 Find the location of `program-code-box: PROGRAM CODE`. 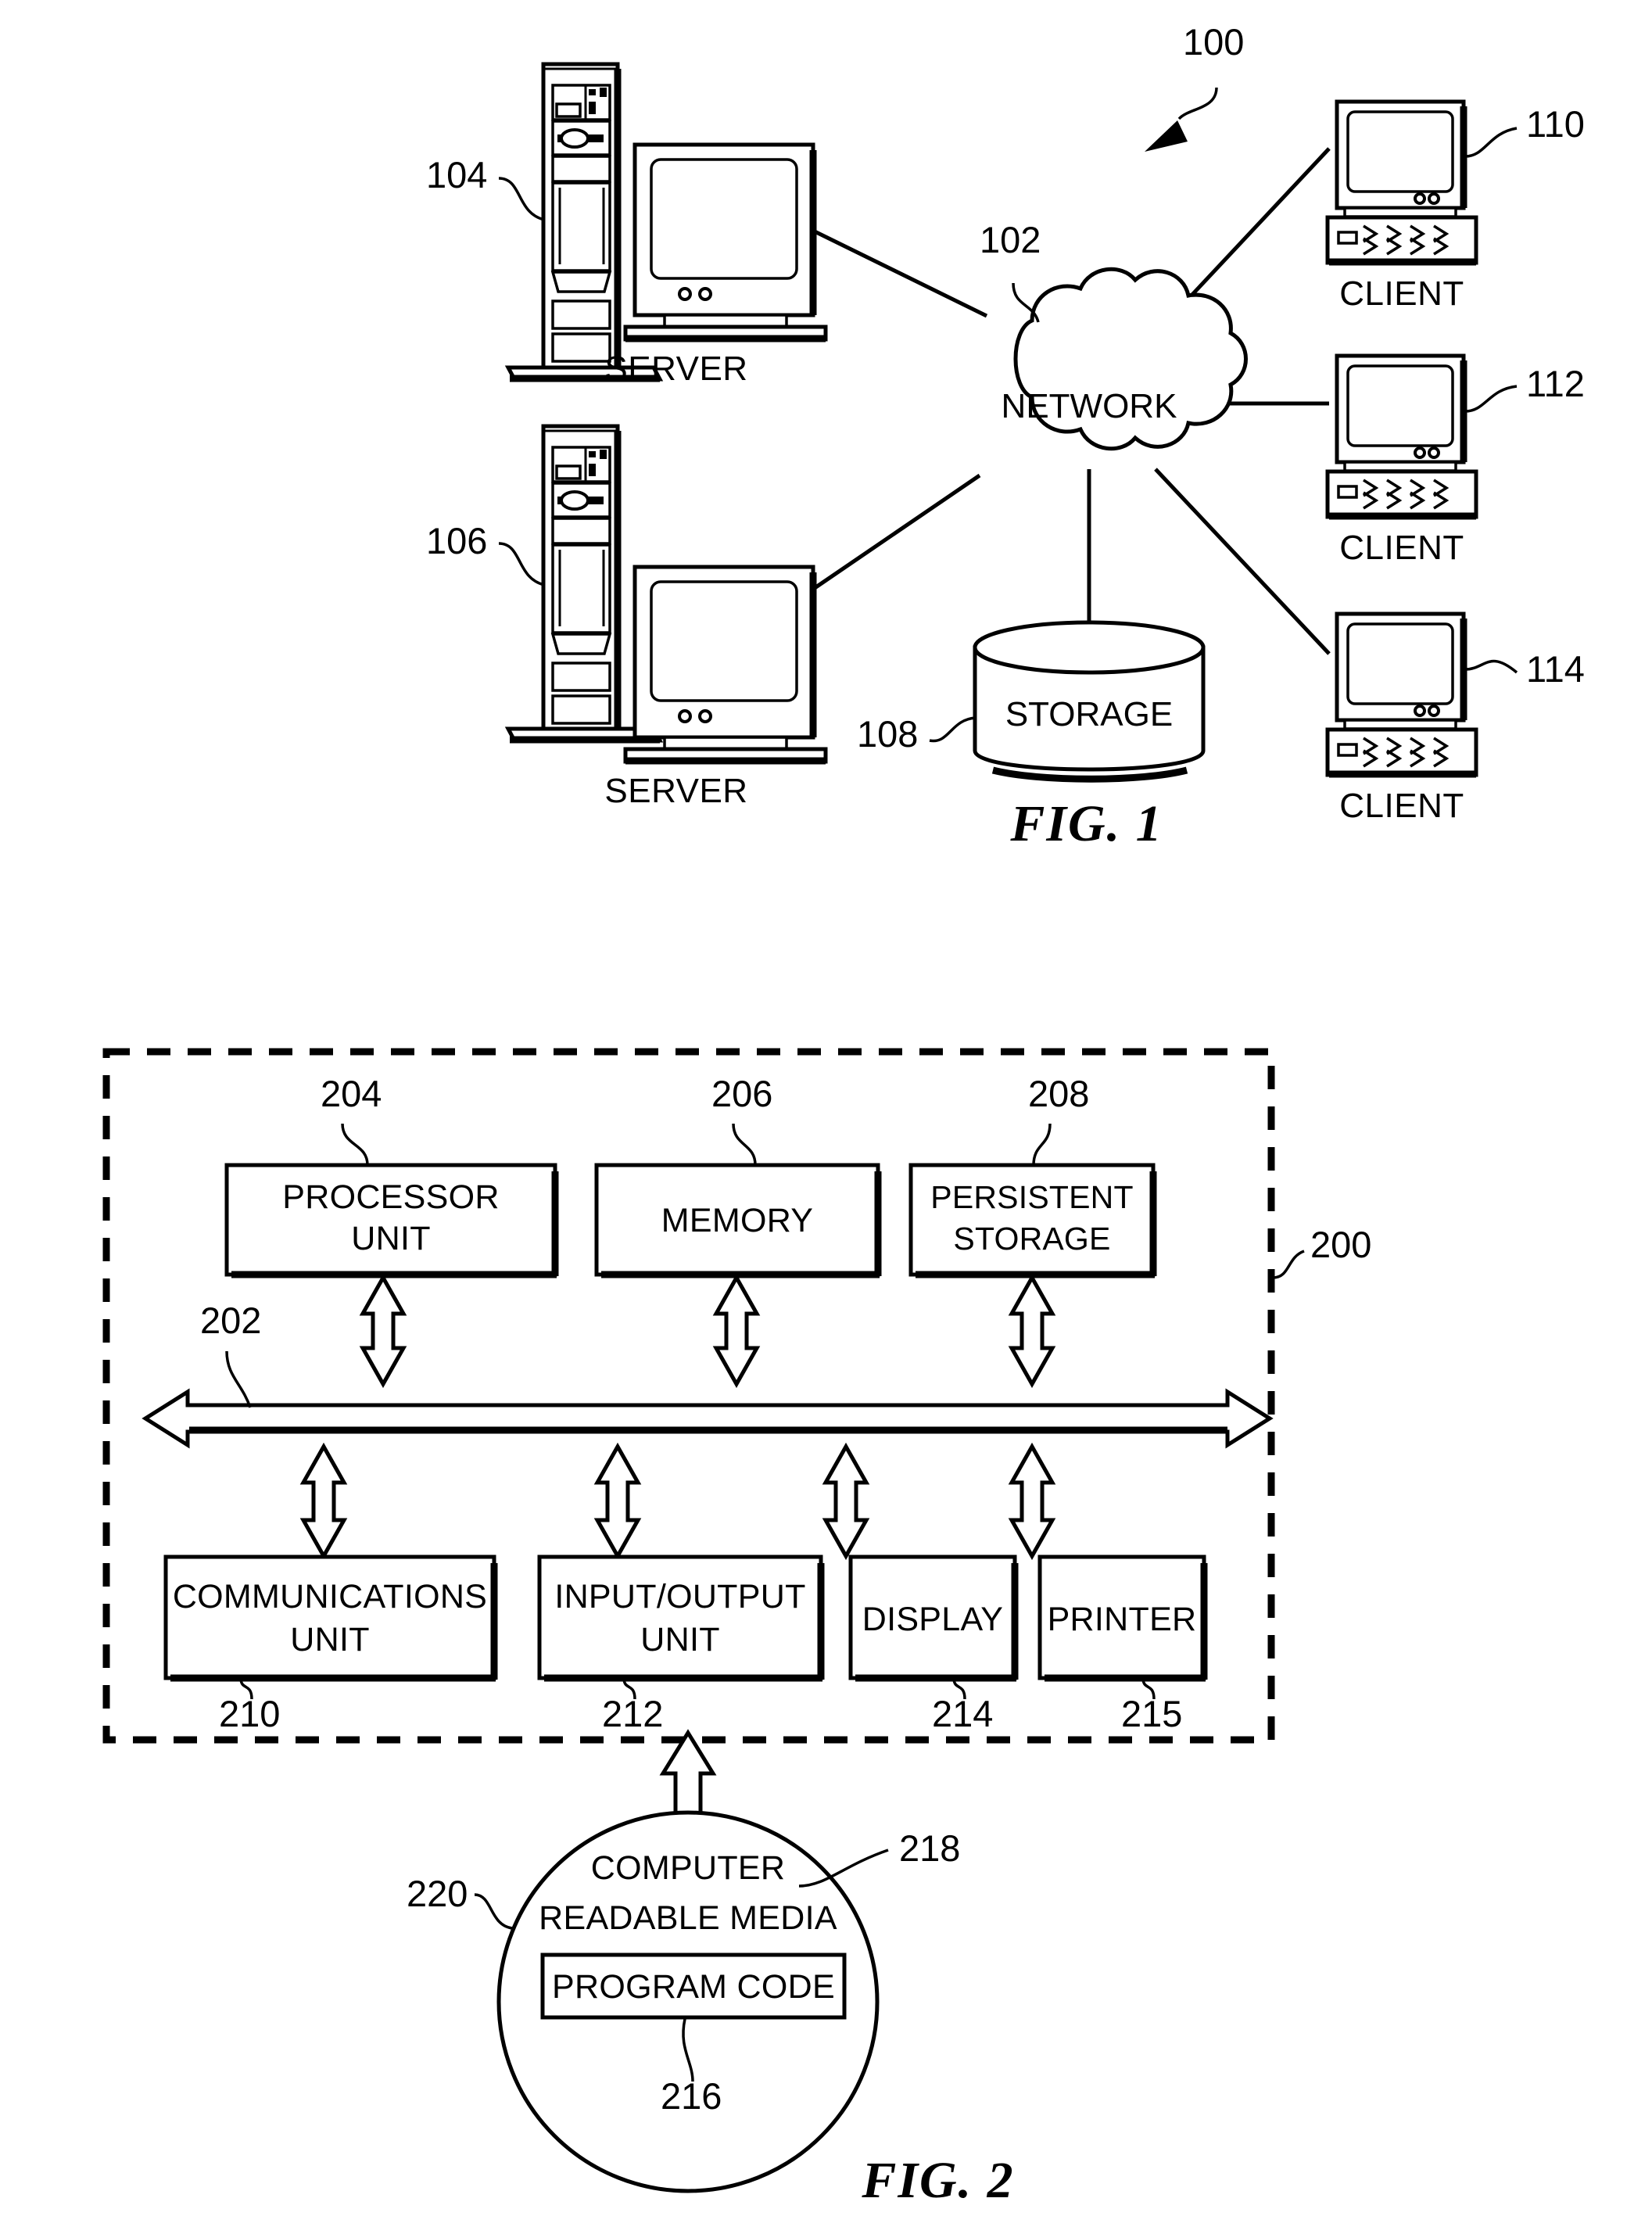

program-code-box: PROGRAM CODE is located at coordinates (693, 1987).